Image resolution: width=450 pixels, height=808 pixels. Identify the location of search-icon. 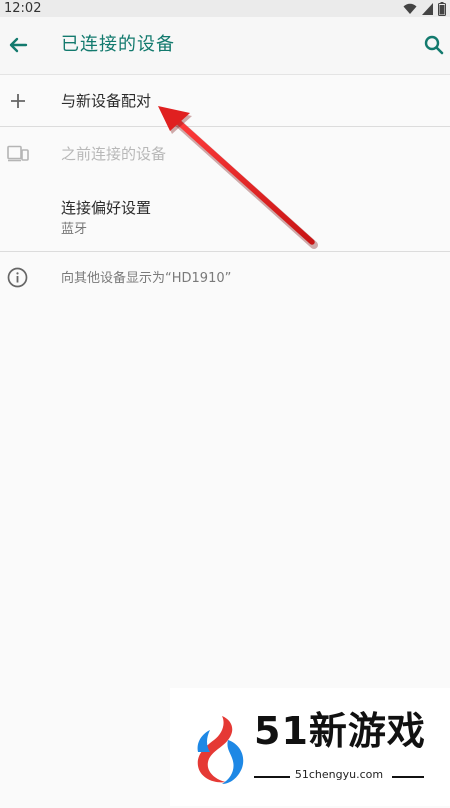
(434, 45).